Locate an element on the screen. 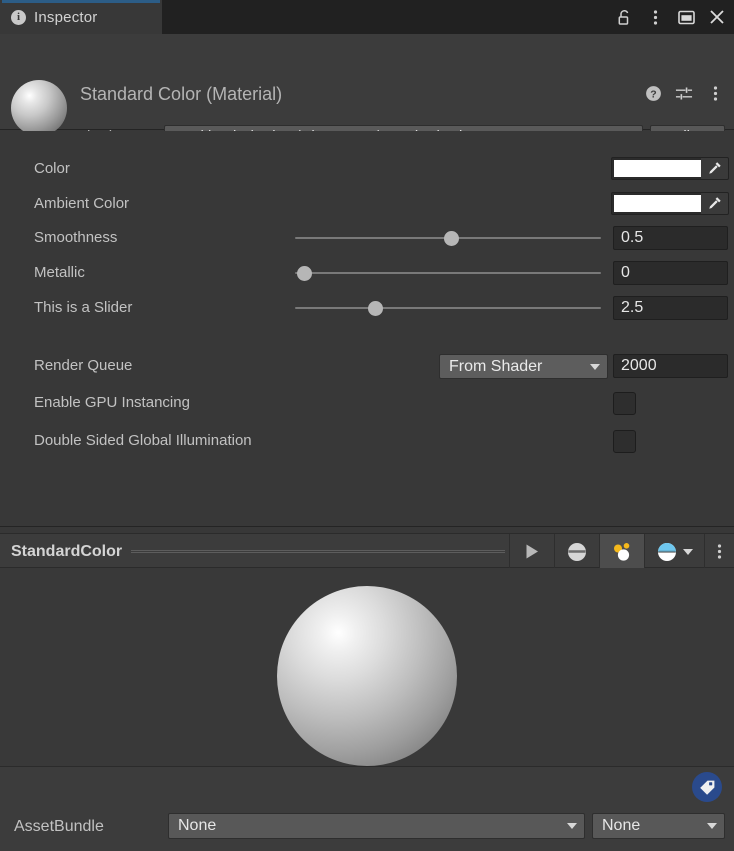  preview-header-bar: StandardColor is located at coordinates (367, 551).